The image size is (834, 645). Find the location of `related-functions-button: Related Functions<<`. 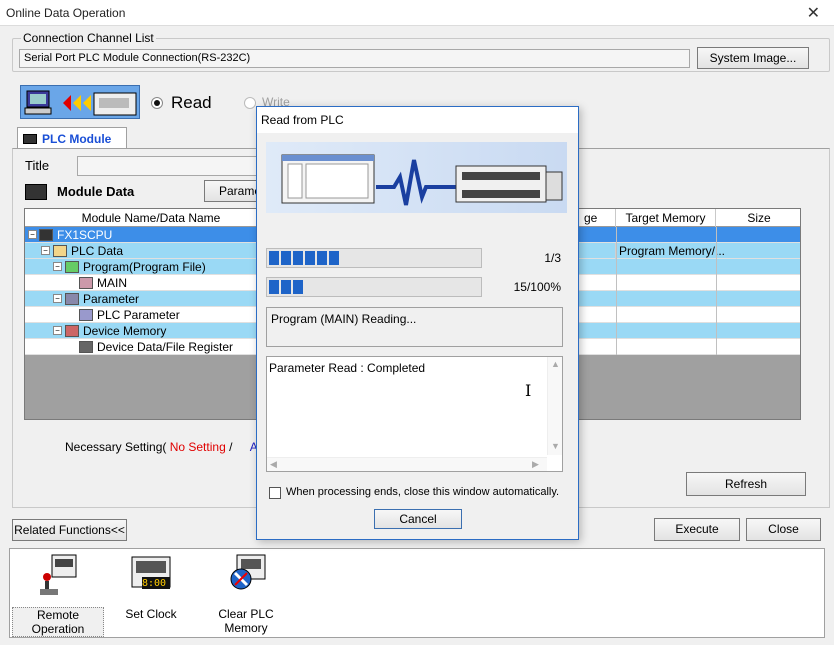

related-functions-button: Related Functions<< is located at coordinates (69, 530).